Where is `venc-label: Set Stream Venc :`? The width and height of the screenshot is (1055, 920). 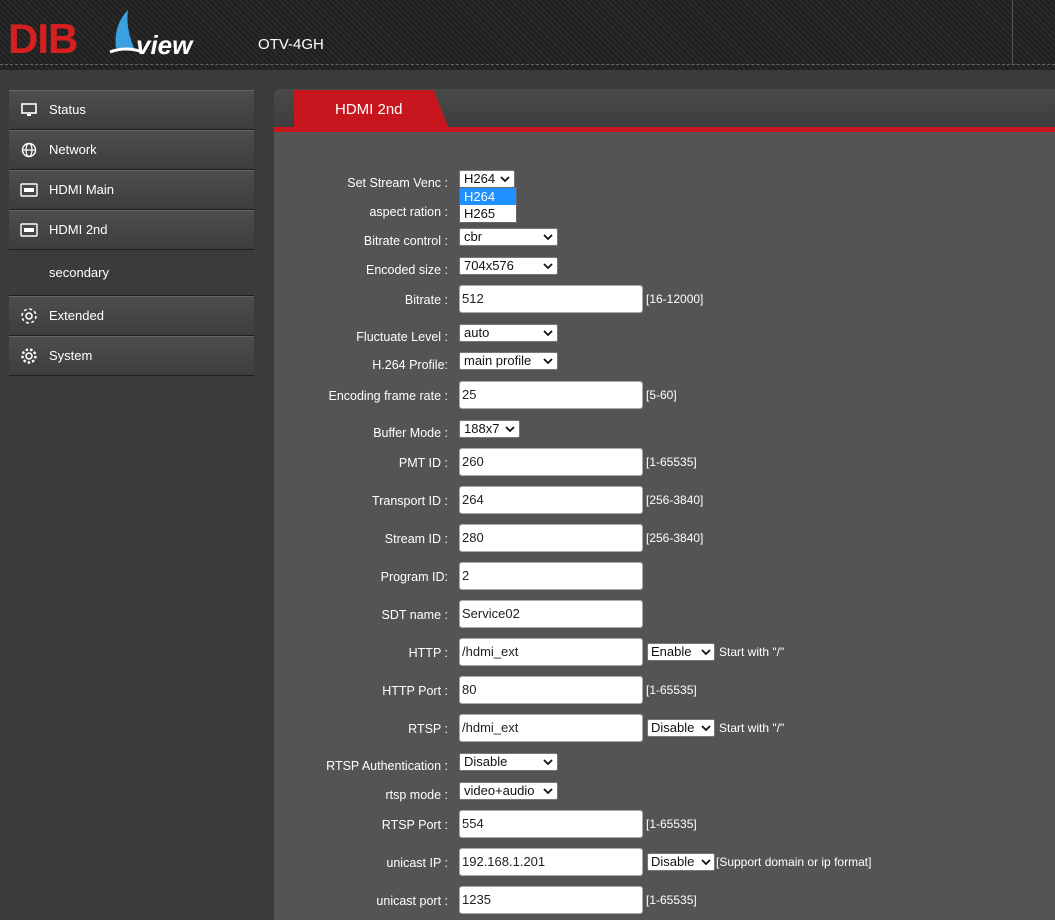 venc-label: Set Stream Venc : is located at coordinates (397, 183).